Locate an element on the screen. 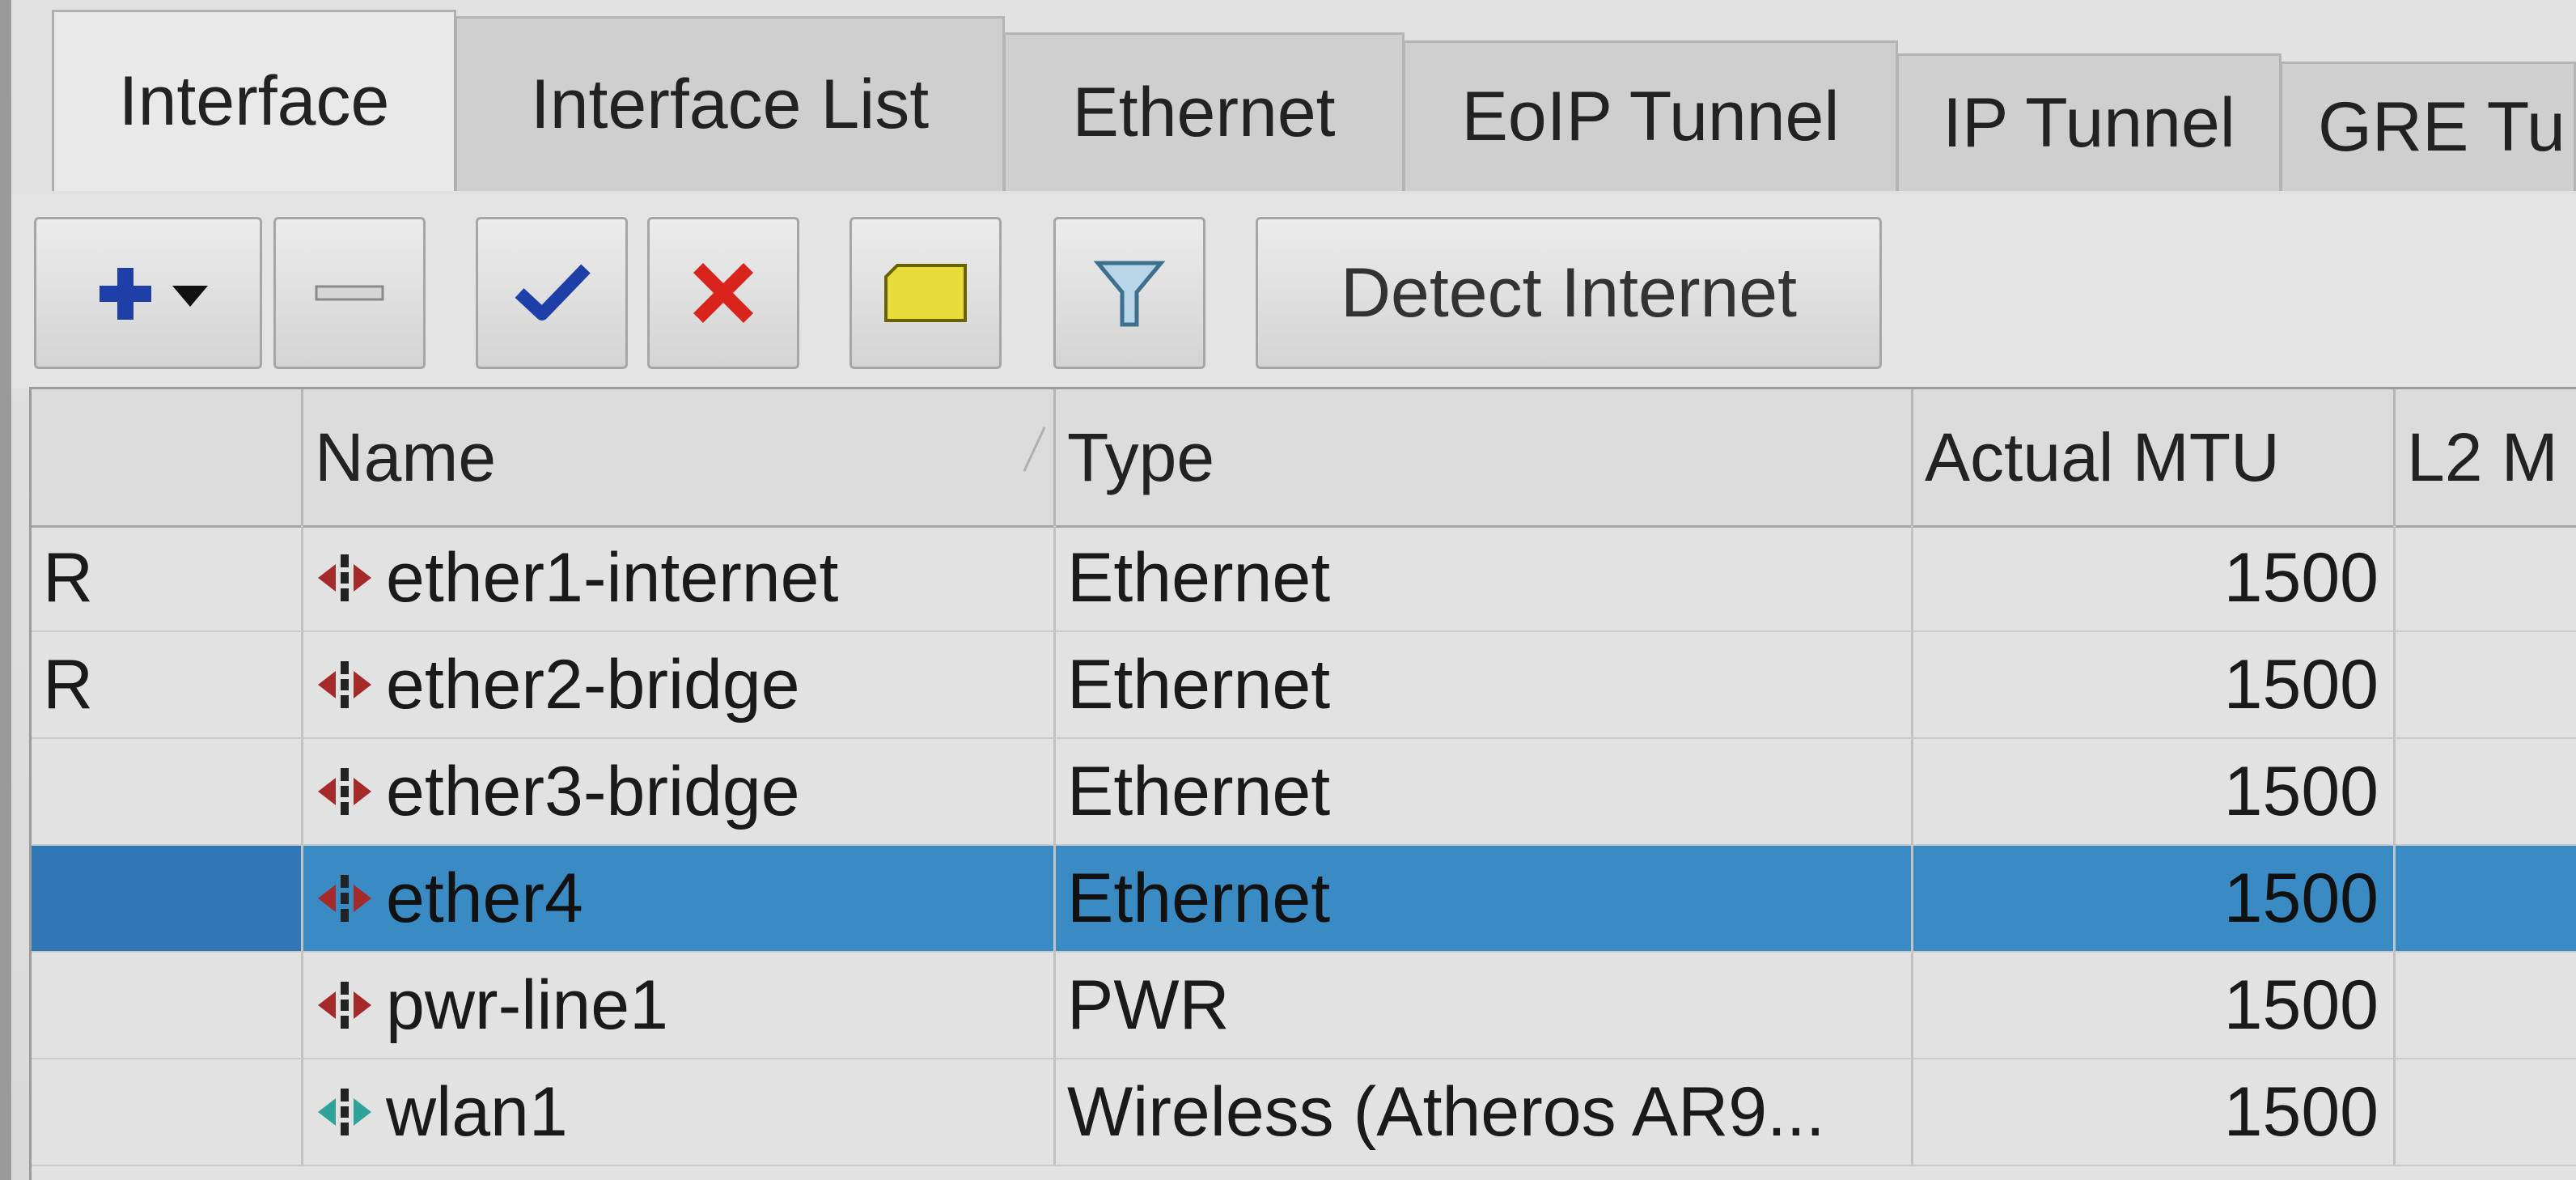  column-header-l2-mtu: L2 M is located at coordinates (2486, 457).